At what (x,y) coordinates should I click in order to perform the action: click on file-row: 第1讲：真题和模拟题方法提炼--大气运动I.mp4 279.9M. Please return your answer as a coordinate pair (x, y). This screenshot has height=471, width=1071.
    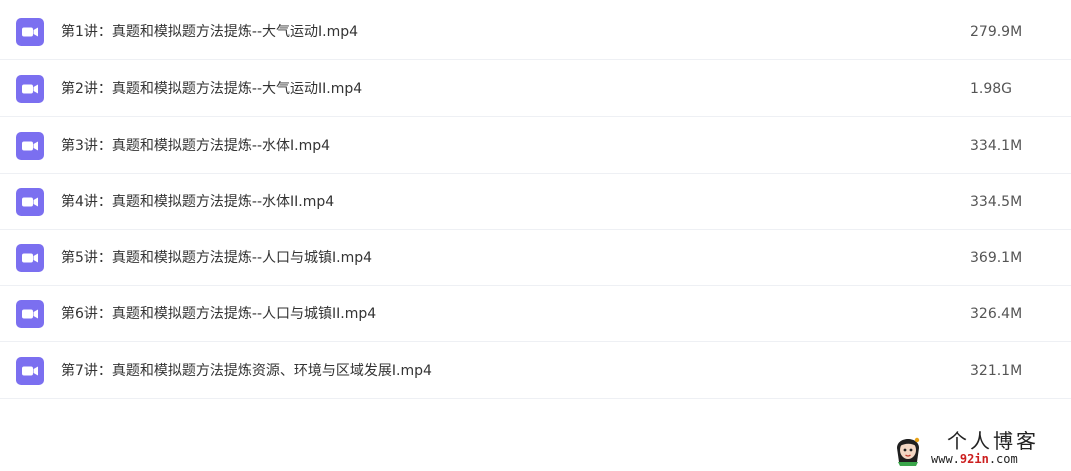
    Looking at the image, I should click on (535, 32).